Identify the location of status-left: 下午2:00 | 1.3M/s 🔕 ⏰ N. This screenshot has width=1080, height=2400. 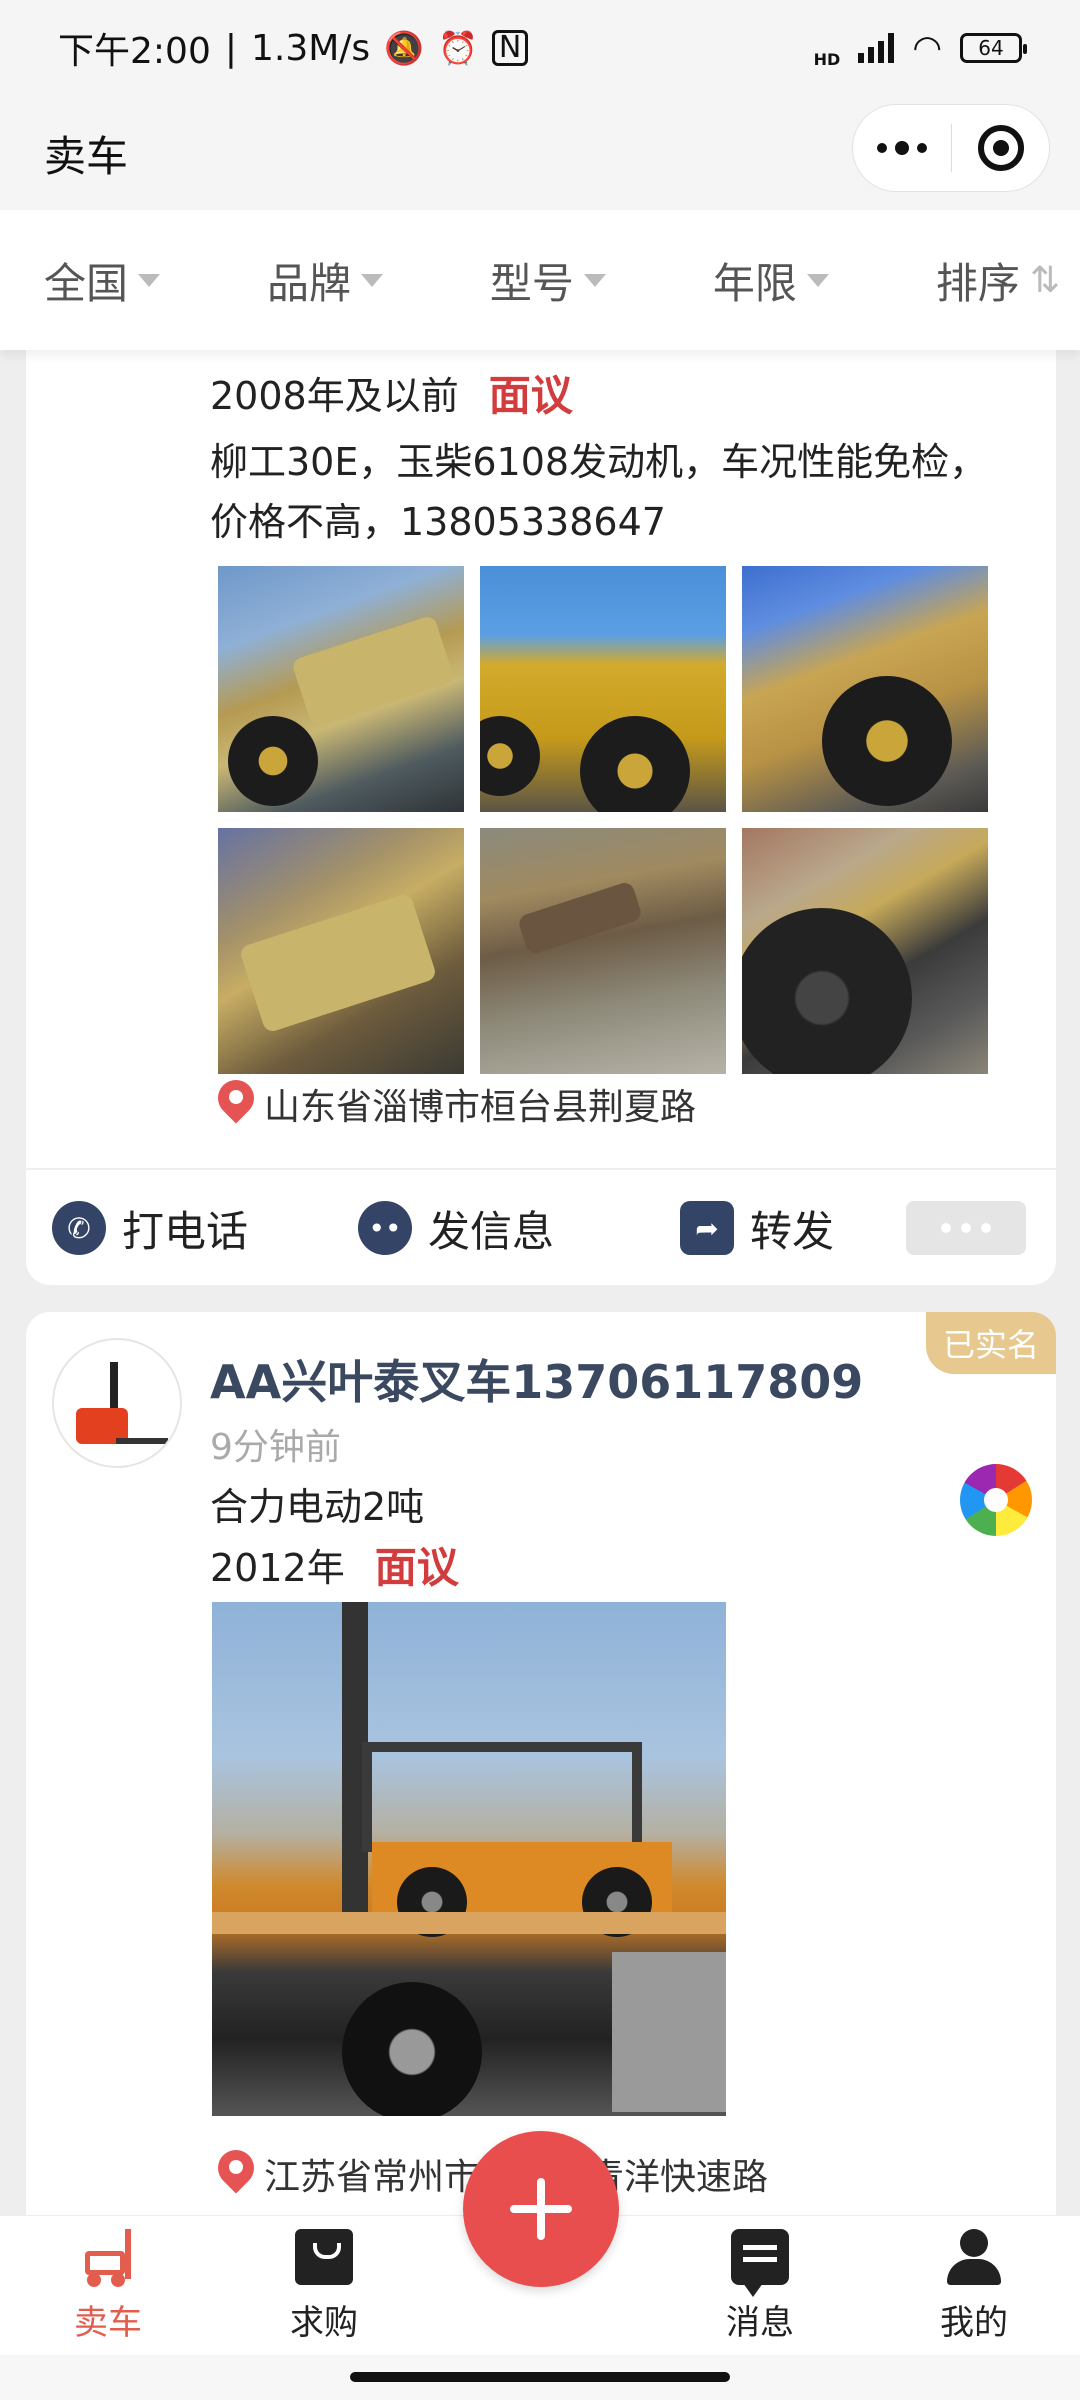
(293, 48).